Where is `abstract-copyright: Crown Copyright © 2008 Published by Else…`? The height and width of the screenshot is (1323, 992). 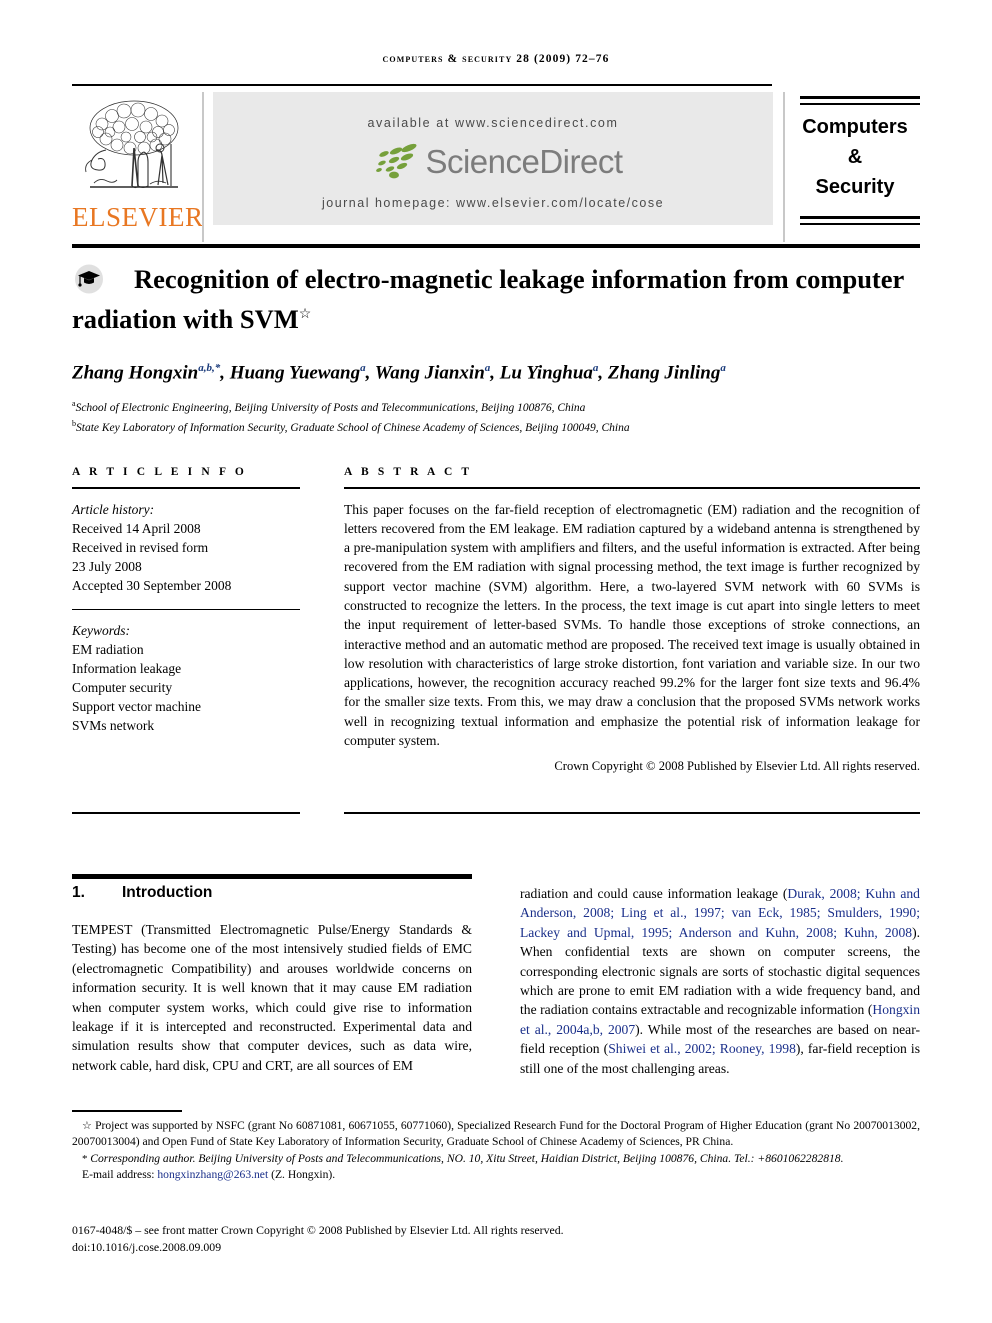 abstract-copyright: Crown Copyright © 2008 Published by Else… is located at coordinates (737, 766).